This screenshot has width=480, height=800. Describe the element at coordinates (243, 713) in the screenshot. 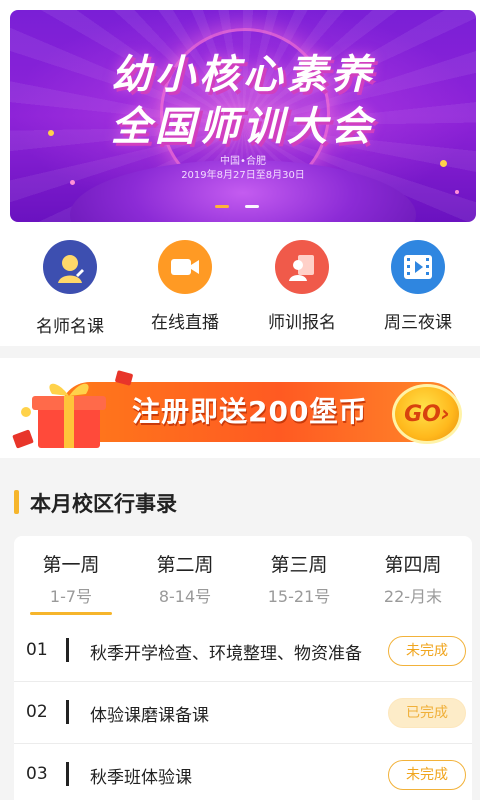

I see `task-row: 02 体验课磨课备课 已完成` at that location.